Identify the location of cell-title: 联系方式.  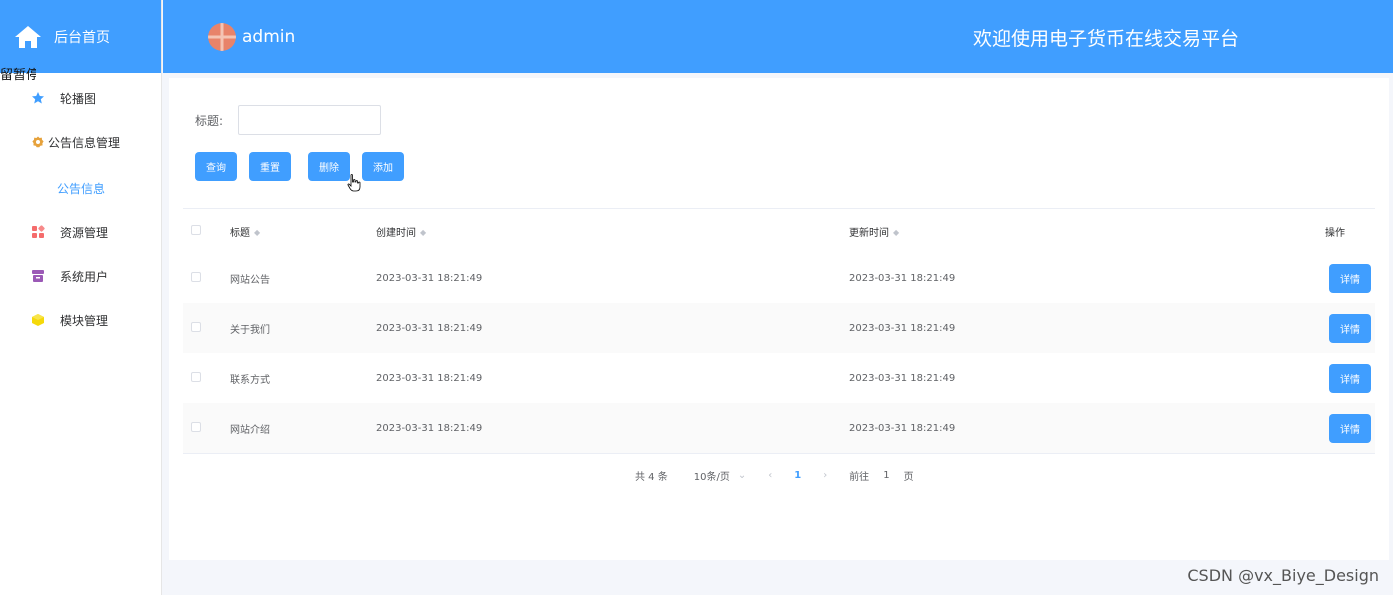
(250, 380).